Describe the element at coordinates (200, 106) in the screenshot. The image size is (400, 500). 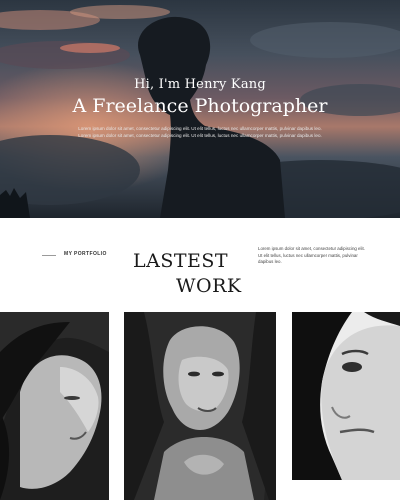
I see `hero-title: A Freelance Photographer` at that location.